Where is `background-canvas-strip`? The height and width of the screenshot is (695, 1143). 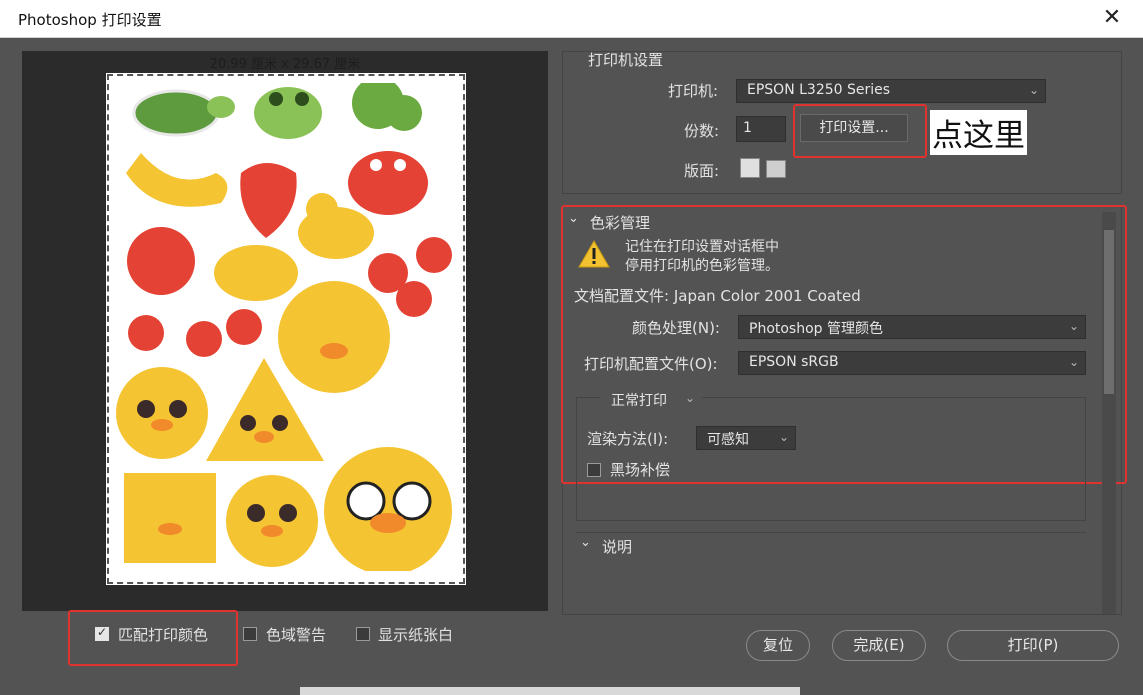 background-canvas-strip is located at coordinates (550, 691).